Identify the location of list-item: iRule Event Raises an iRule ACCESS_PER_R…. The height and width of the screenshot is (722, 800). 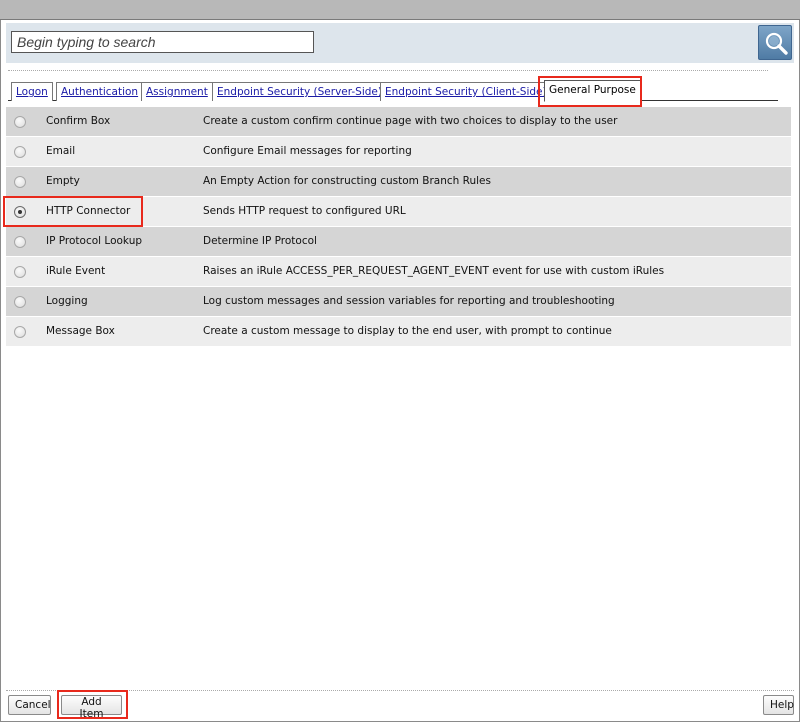
(398, 272).